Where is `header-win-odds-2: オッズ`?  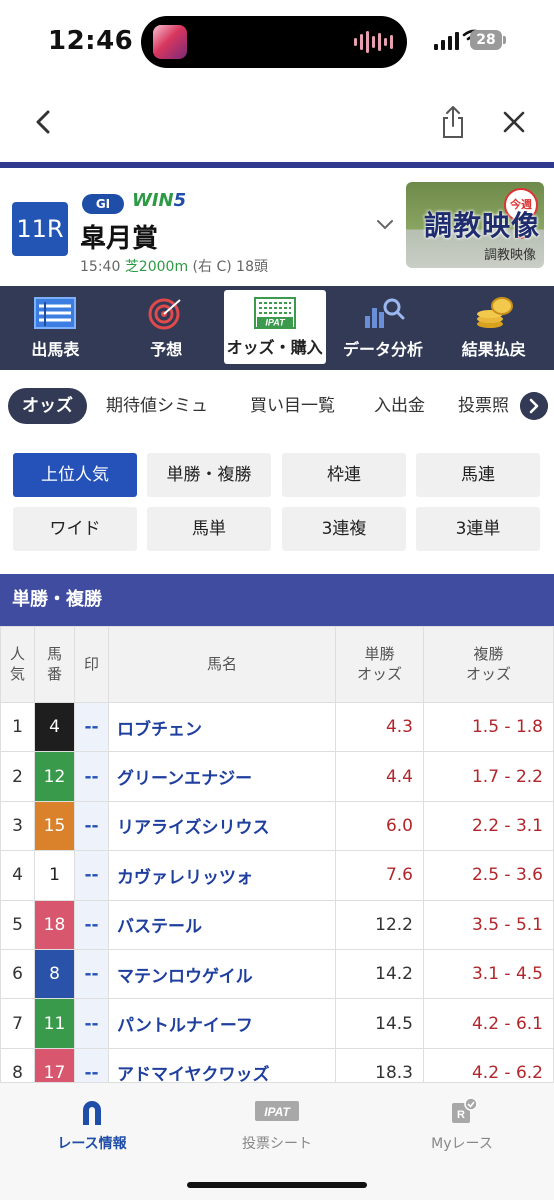 header-win-odds-2: オッズ is located at coordinates (379, 673).